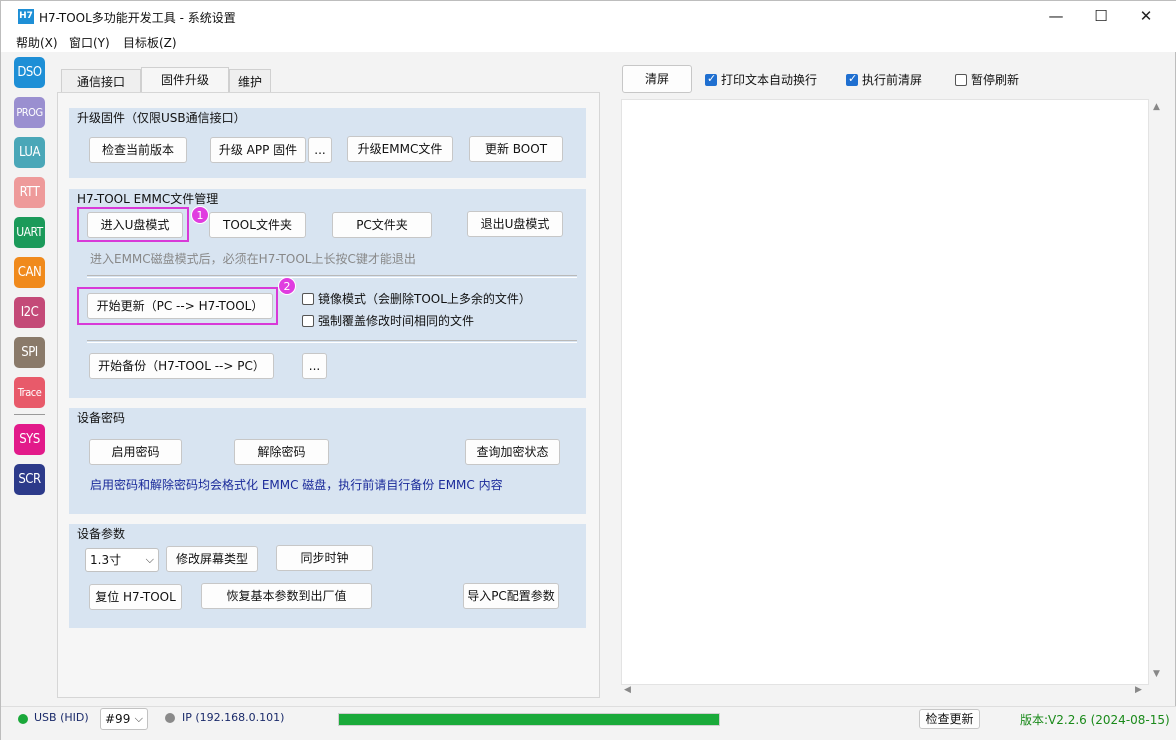 This screenshot has width=1176, height=740. I want to click on tab-firmware-upgrade: 固件升级, so click(185, 80).